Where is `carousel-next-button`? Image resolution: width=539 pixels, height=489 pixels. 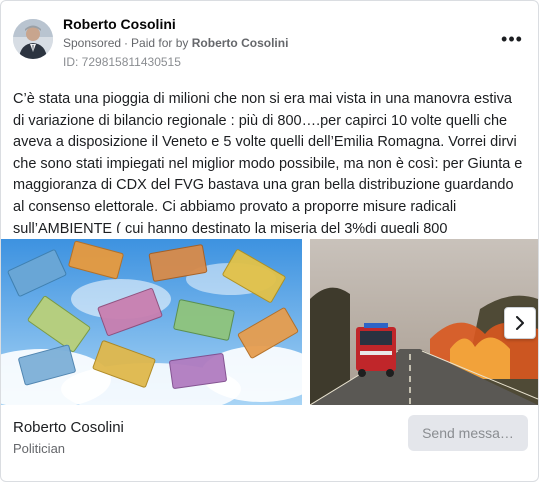
carousel-next-button is located at coordinates (520, 323).